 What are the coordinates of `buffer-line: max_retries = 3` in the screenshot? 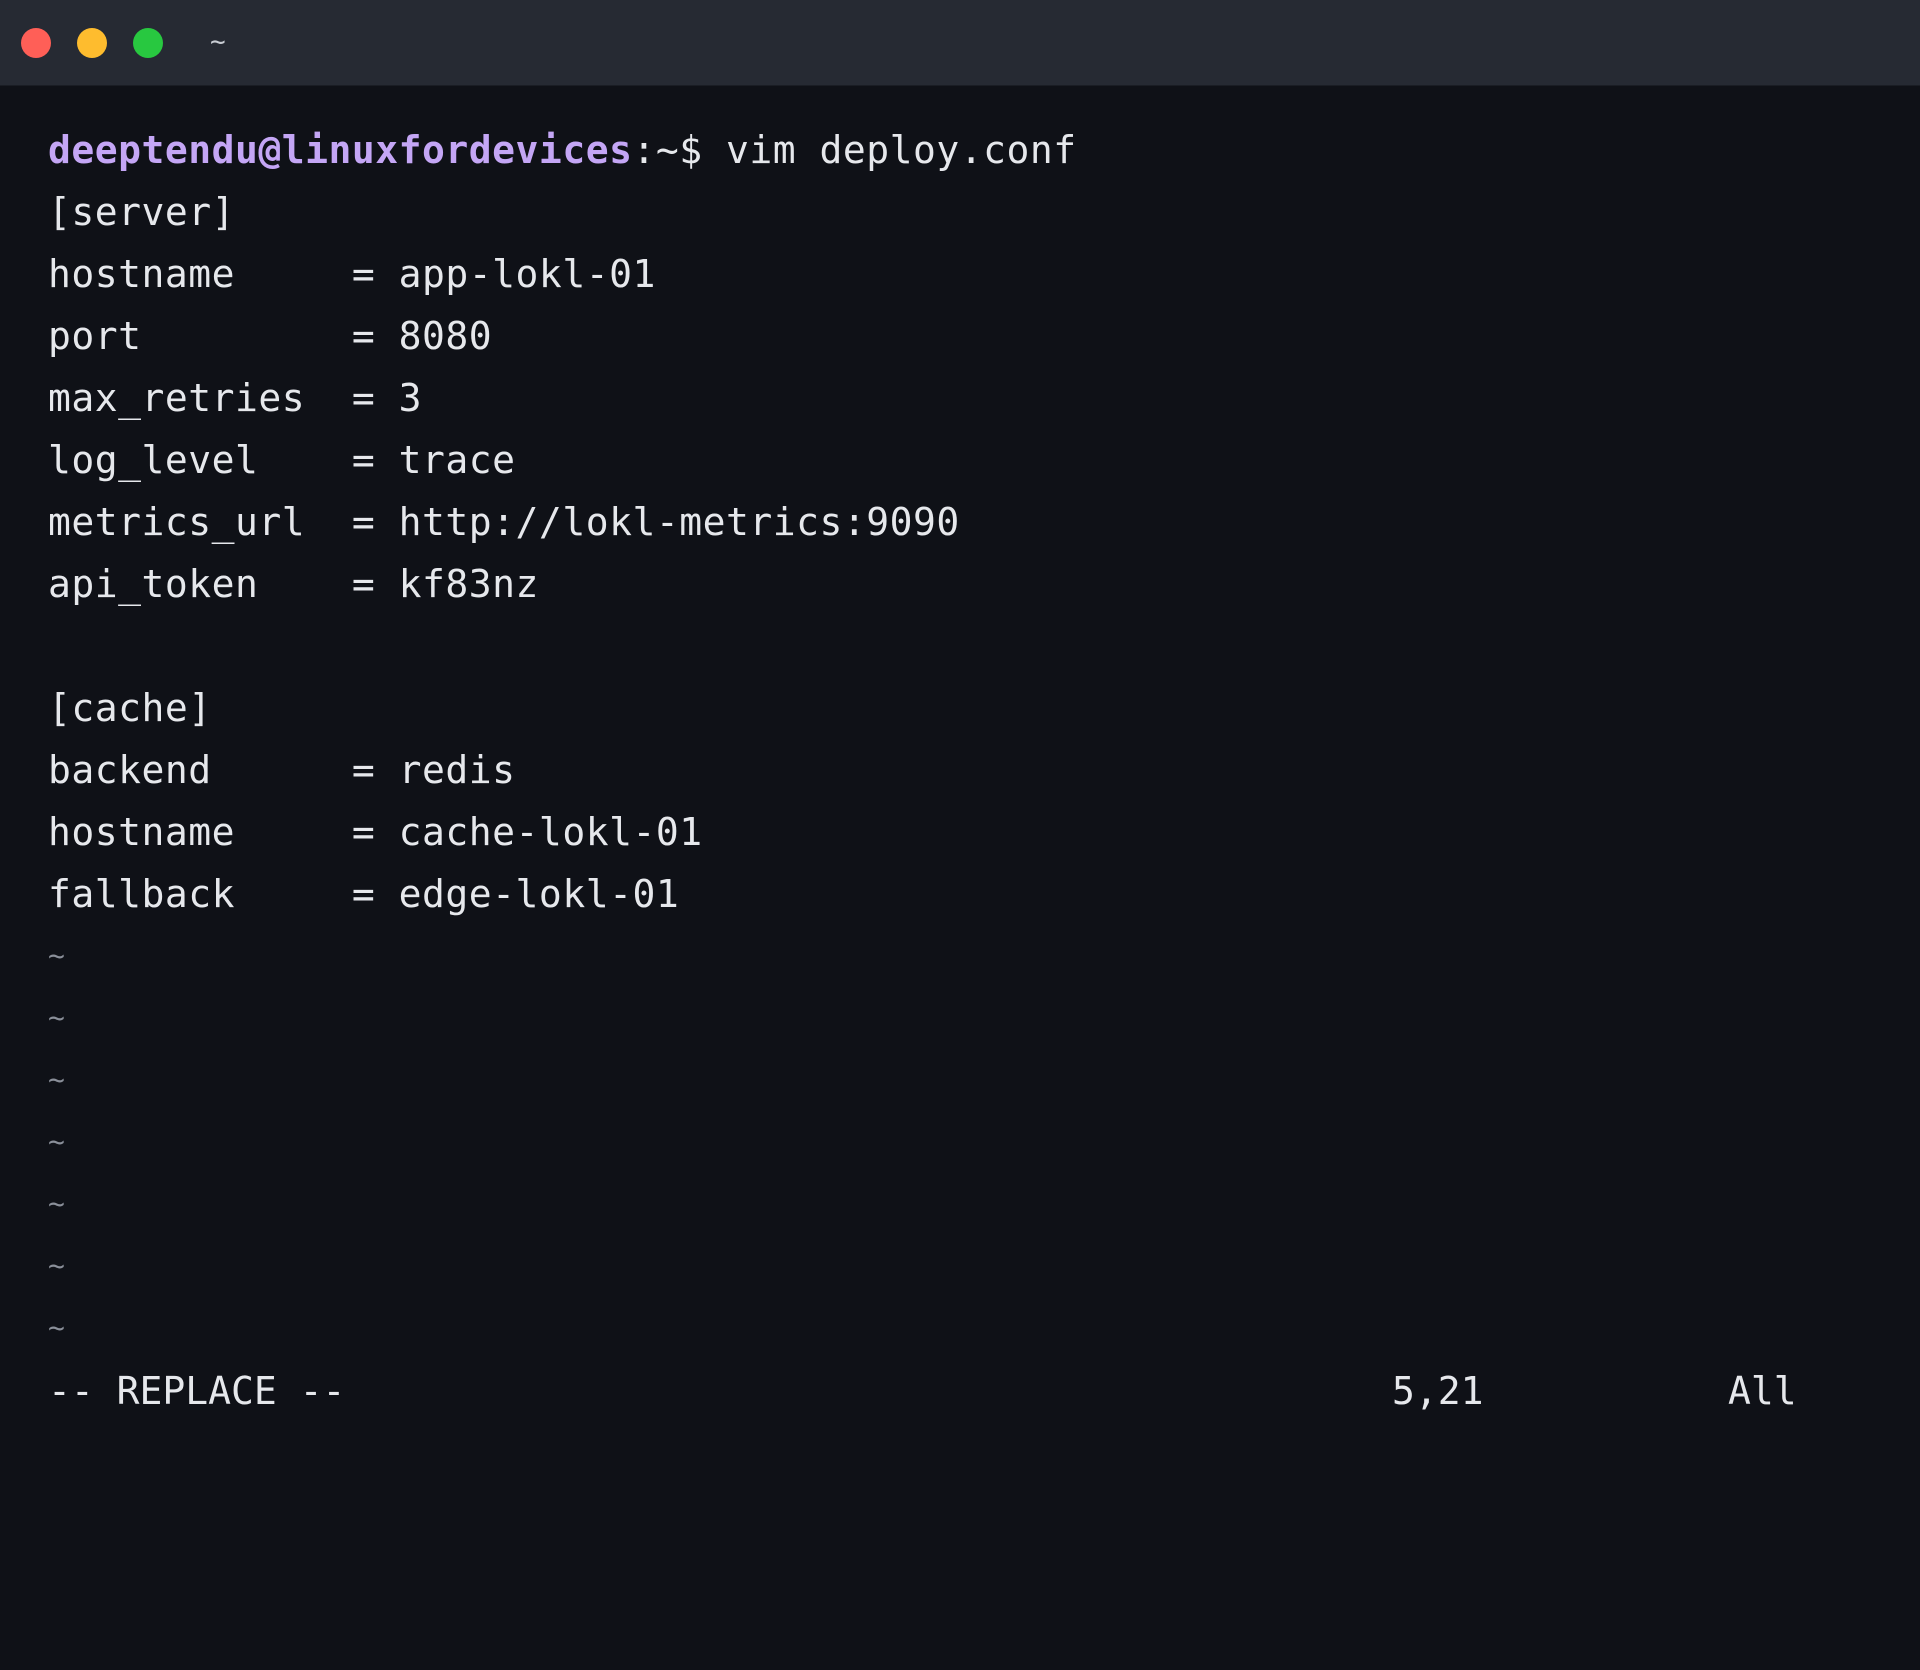 It's located at (968, 398).